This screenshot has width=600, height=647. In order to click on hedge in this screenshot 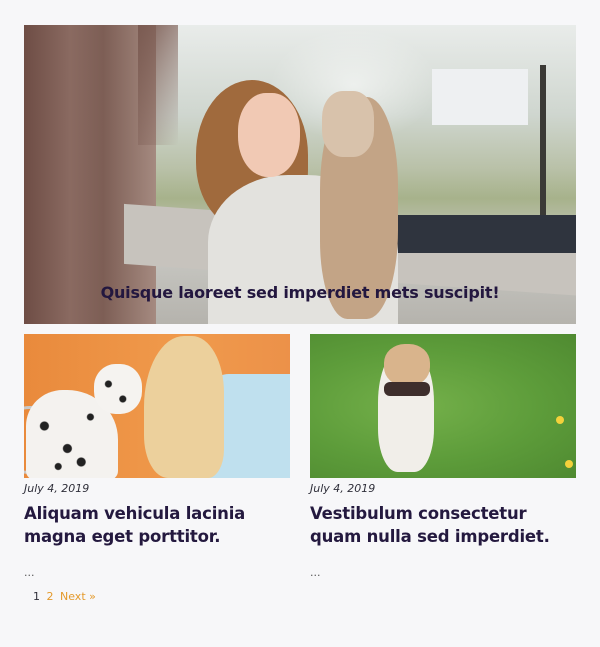, I will do `click(485, 234)`.